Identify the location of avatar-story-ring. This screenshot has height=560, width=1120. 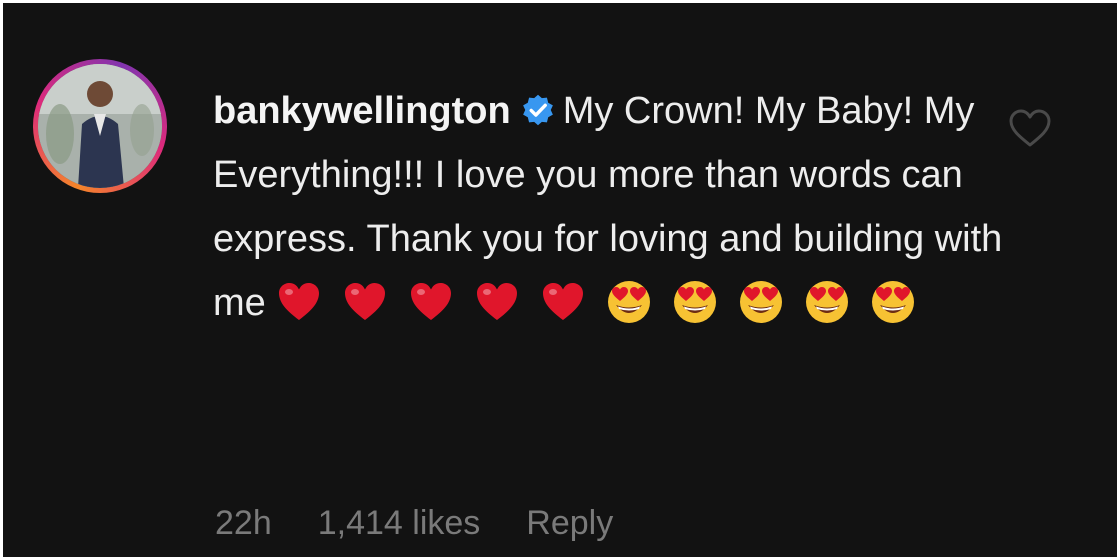
(100, 126).